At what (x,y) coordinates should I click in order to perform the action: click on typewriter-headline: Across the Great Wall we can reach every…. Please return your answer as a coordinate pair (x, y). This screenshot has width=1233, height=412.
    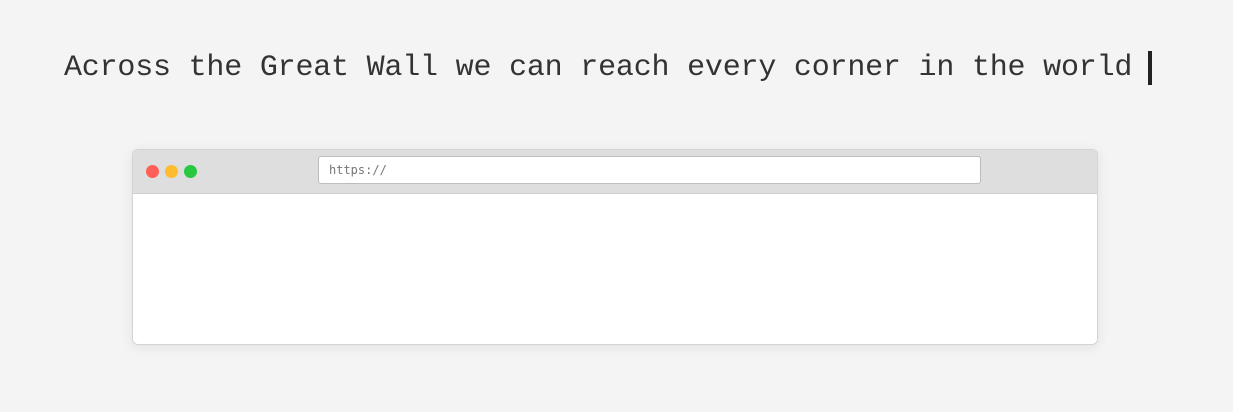
    Looking at the image, I should click on (608, 68).